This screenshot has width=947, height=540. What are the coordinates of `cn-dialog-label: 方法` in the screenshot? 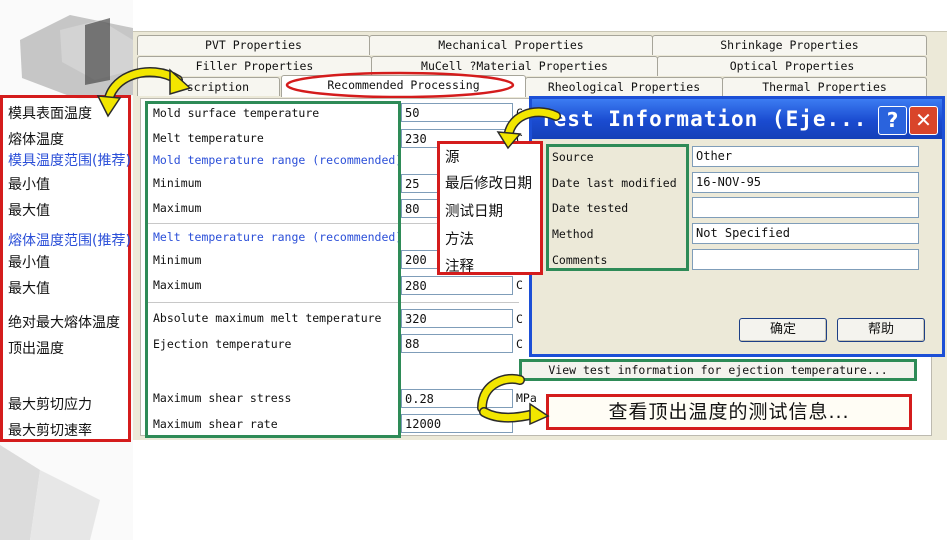 It's located at (459, 240).